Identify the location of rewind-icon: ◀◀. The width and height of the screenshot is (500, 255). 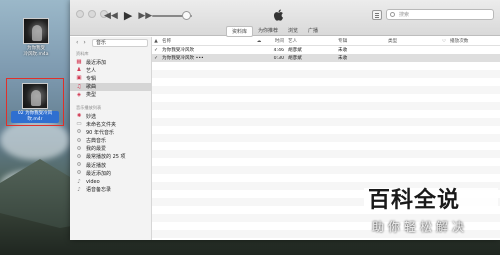
(111, 16).